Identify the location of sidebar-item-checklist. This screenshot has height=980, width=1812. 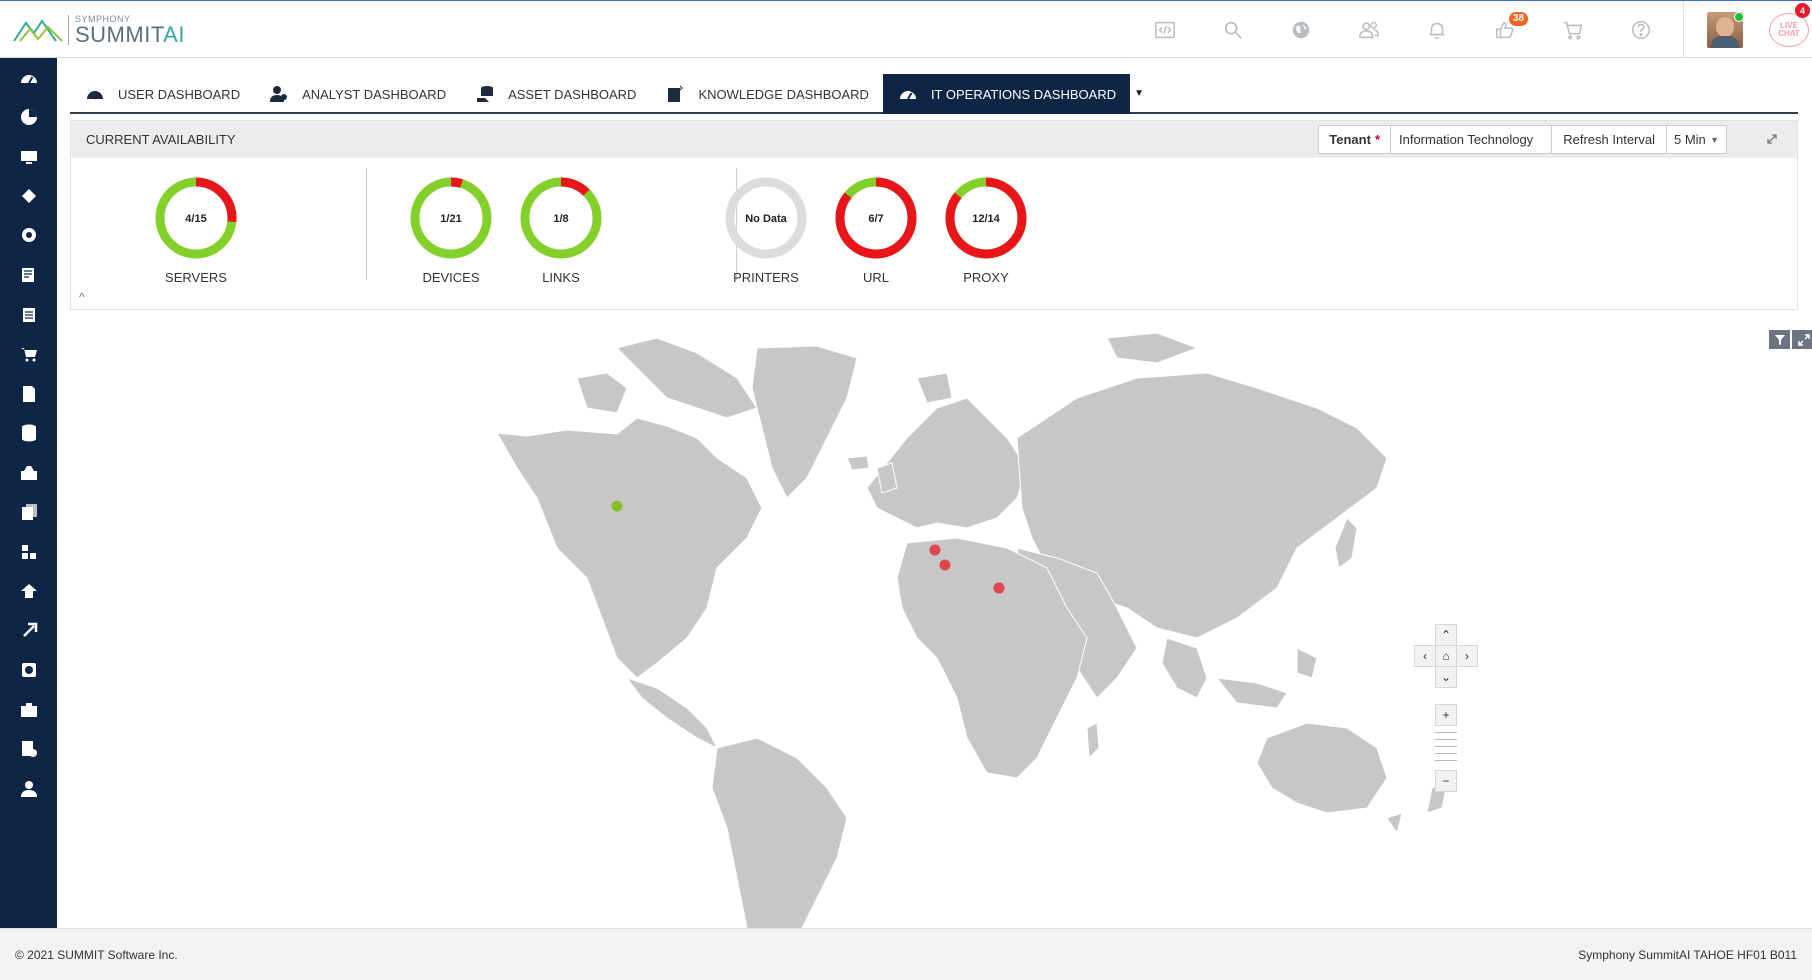
(28, 315).